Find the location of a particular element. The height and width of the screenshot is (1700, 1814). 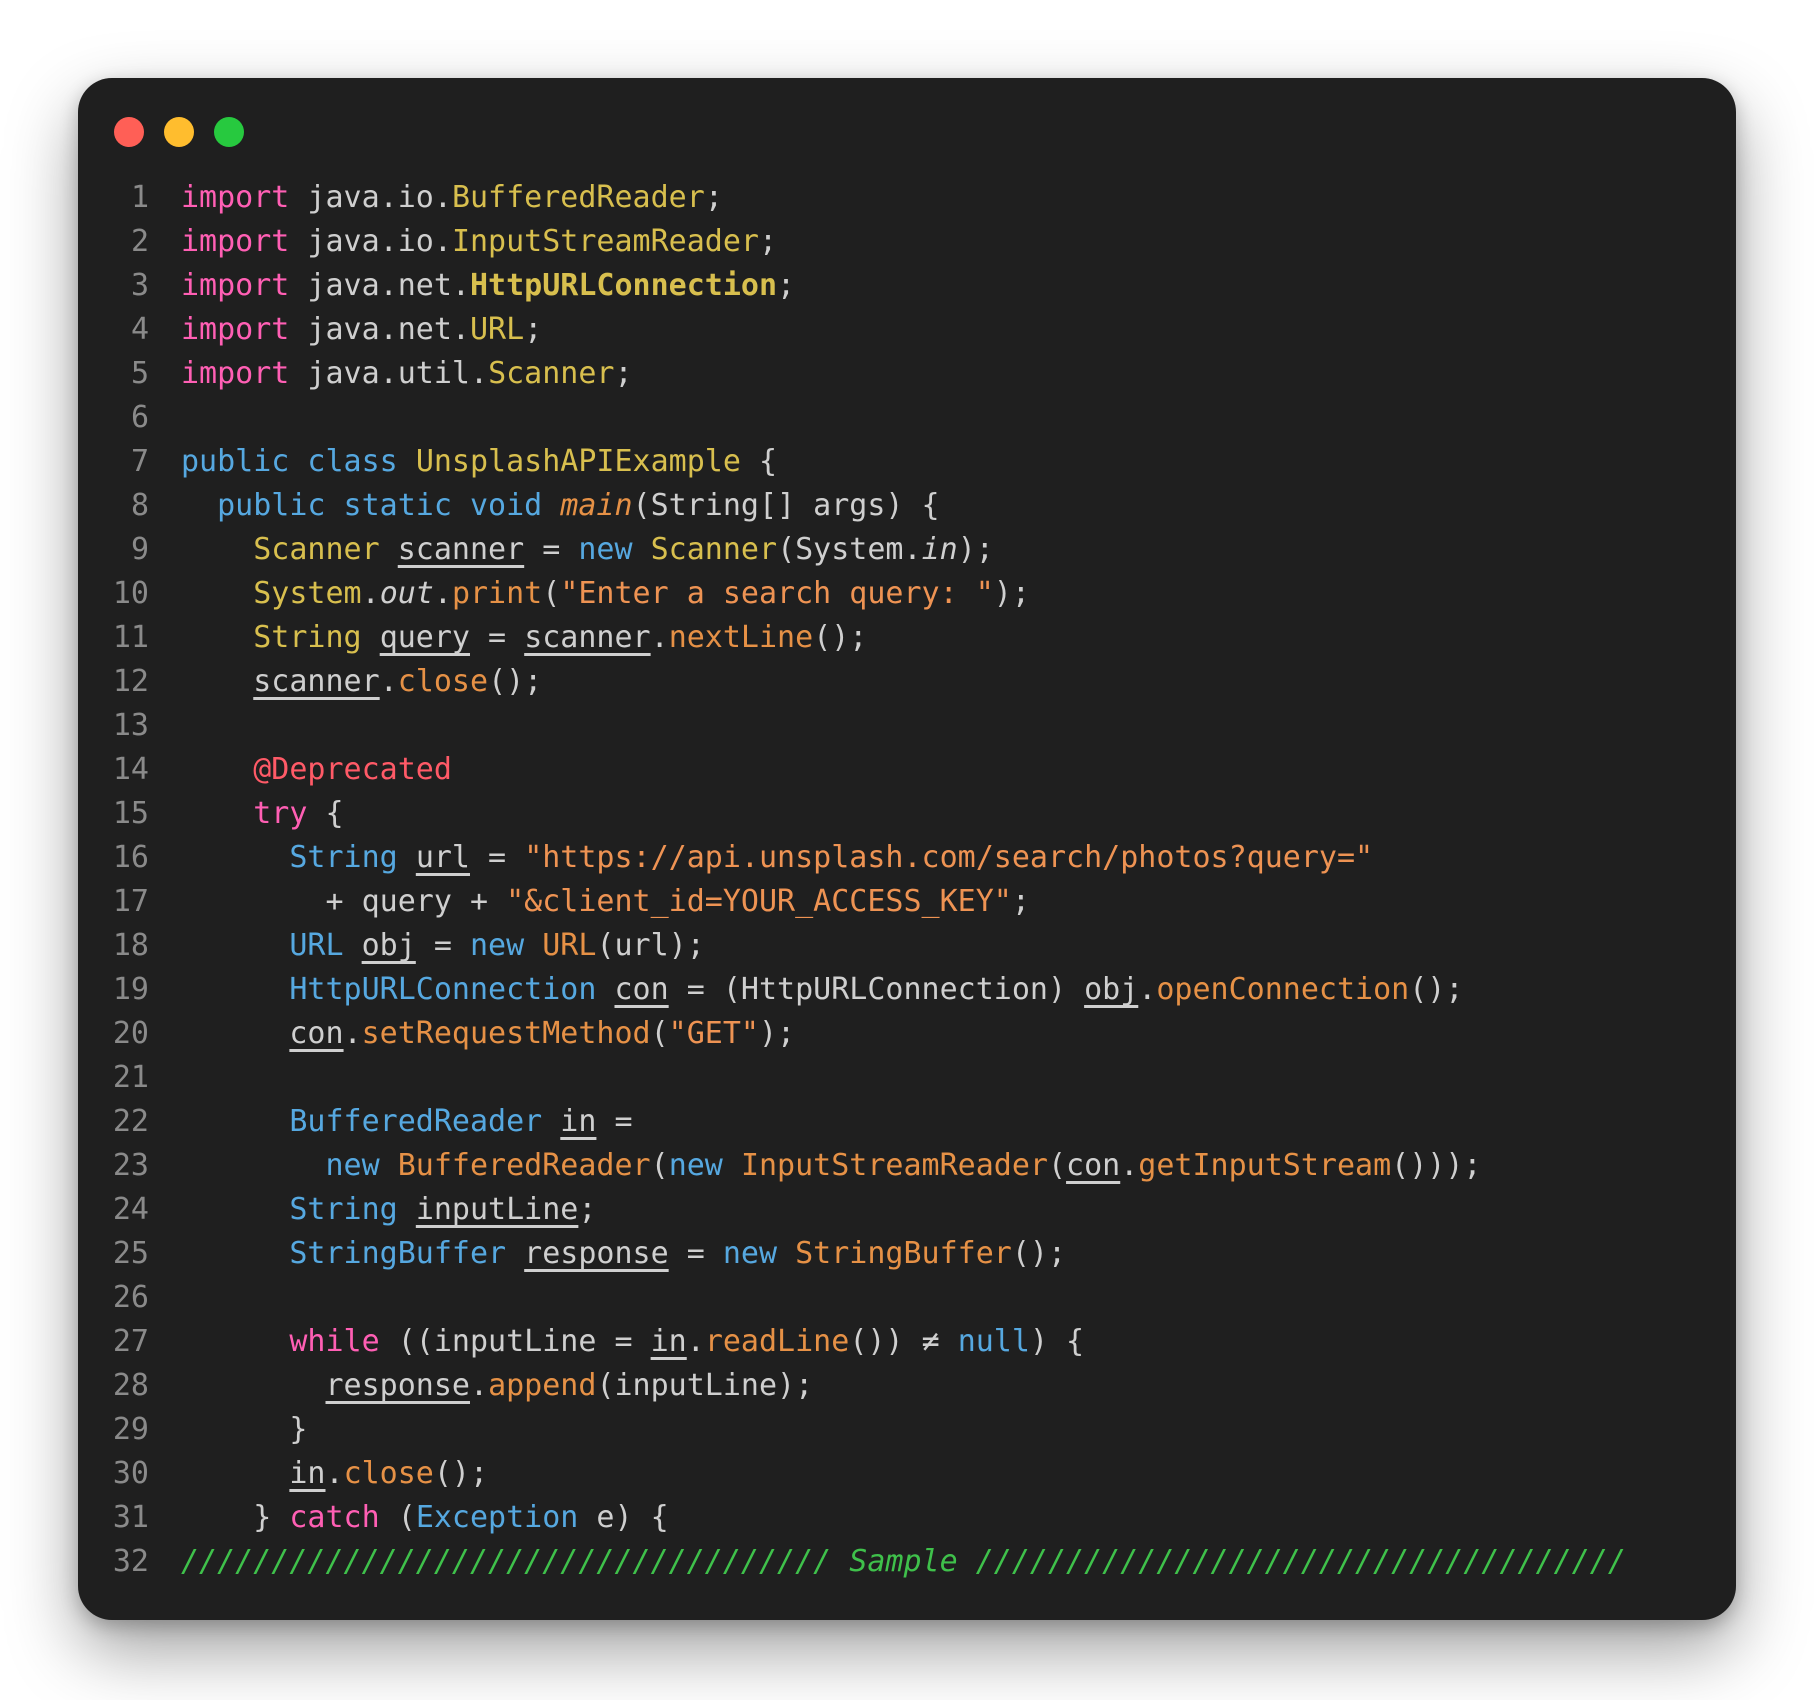

line-content: BufferedReader in = is located at coordinates (406, 1122).